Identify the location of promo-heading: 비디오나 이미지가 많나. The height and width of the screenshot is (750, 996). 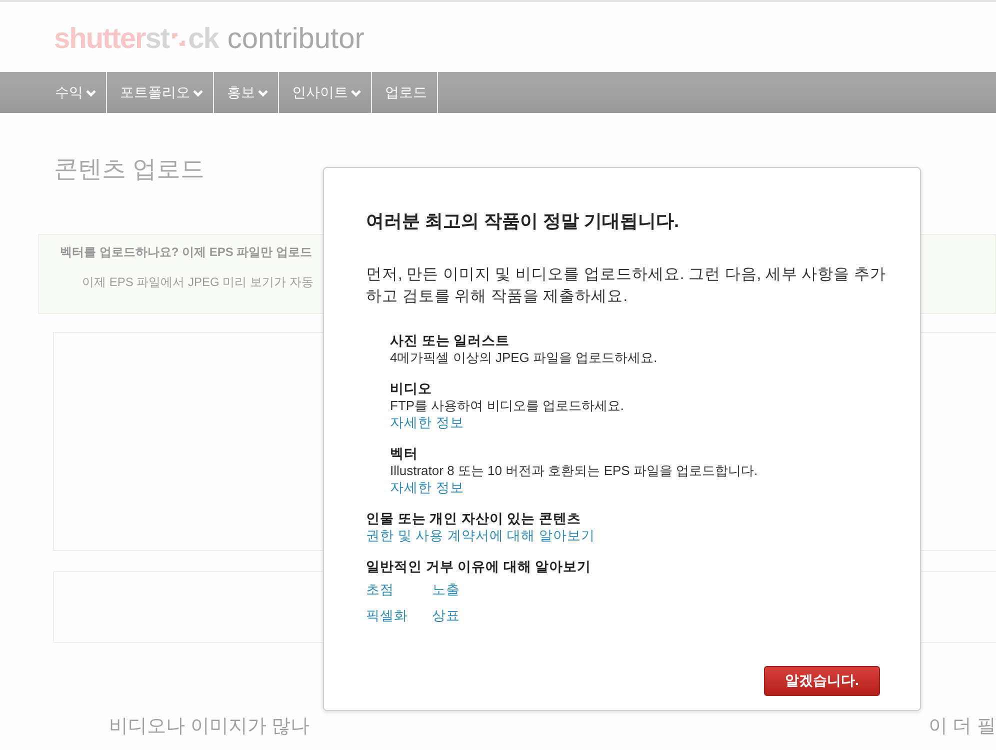
(209, 727).